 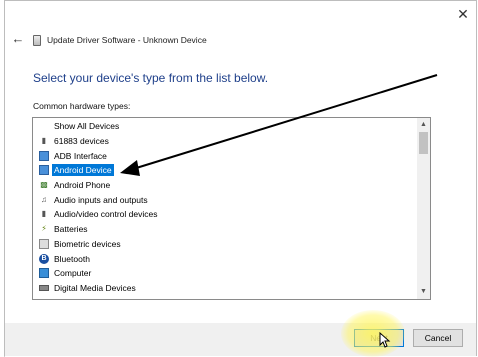 What do you see at coordinates (225, 155) in the screenshot?
I see `list-item-adb-interface: ADB Interface` at bounding box center [225, 155].